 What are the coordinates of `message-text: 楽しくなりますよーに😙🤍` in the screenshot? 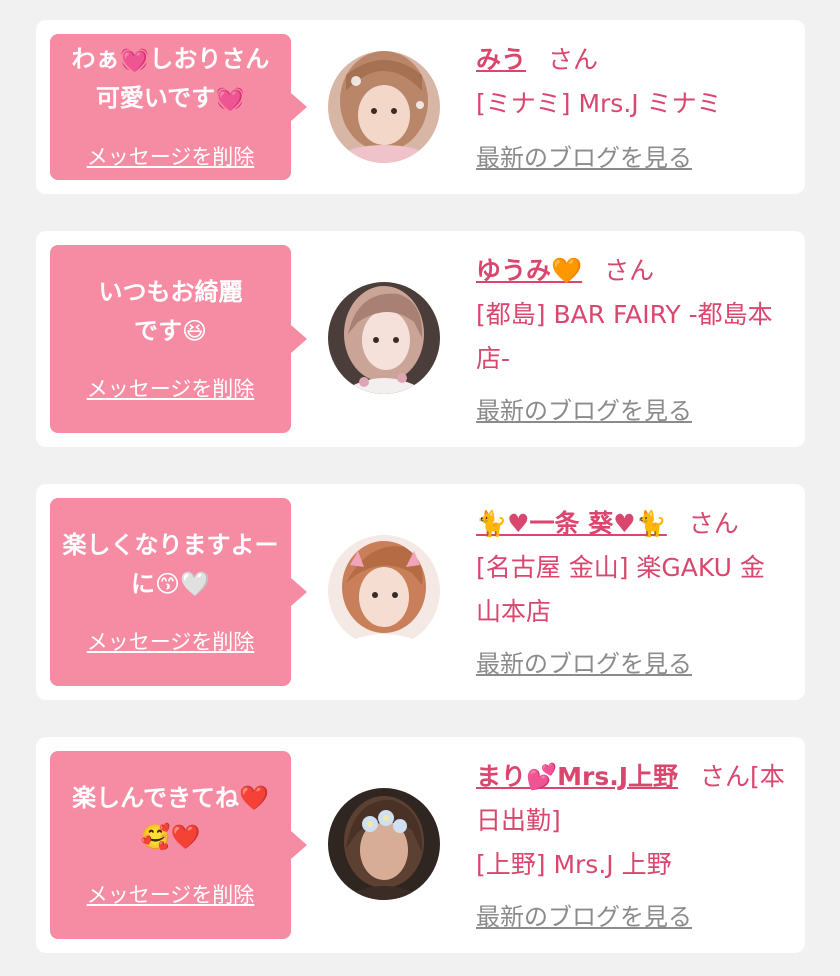 It's located at (170, 564).